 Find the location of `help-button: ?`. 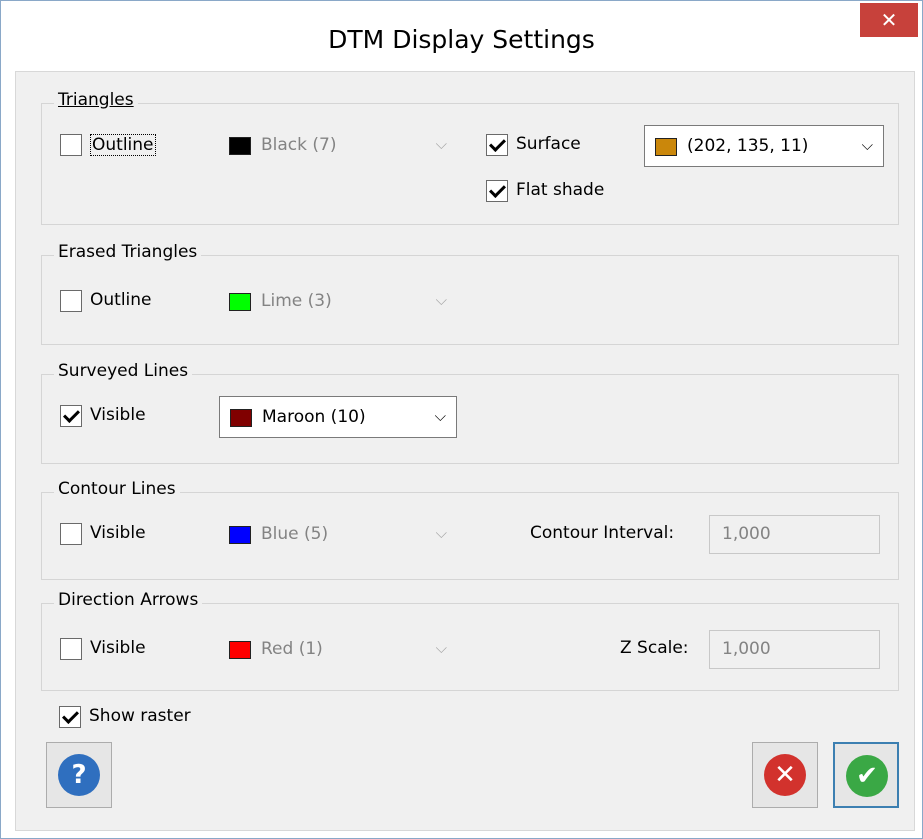

help-button: ? is located at coordinates (79, 775).